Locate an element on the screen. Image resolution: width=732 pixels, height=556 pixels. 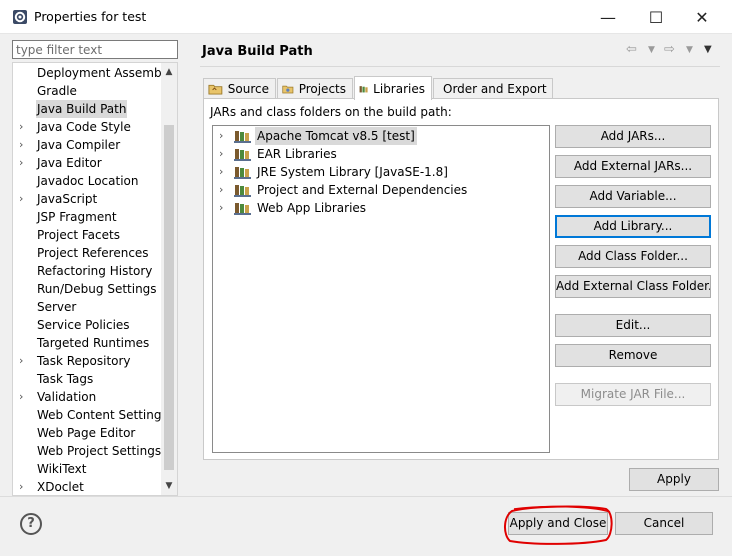
nav-item: Java Build Path is located at coordinates (88, 109).